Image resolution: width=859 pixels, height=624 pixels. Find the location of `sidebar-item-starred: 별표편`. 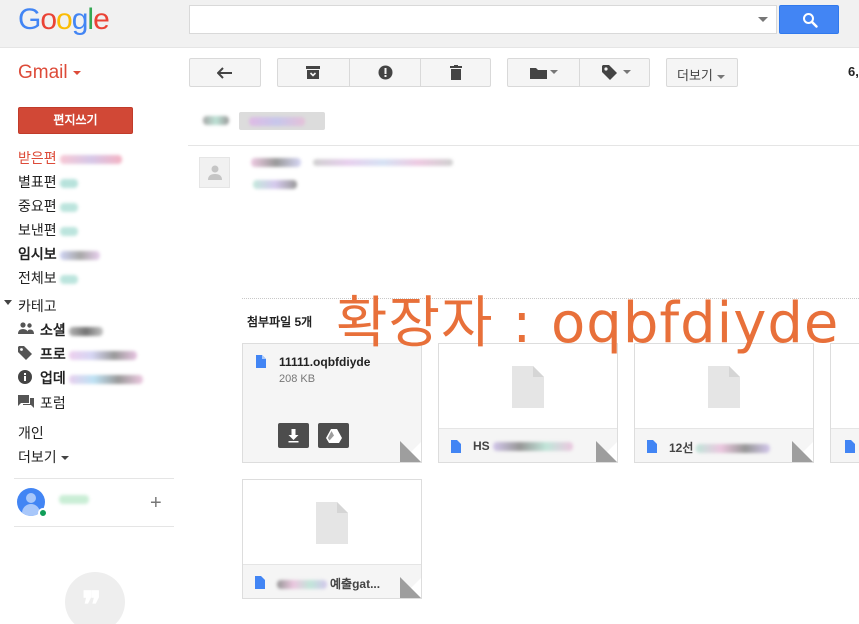

sidebar-item-starred: 별표편 is located at coordinates (48, 182).